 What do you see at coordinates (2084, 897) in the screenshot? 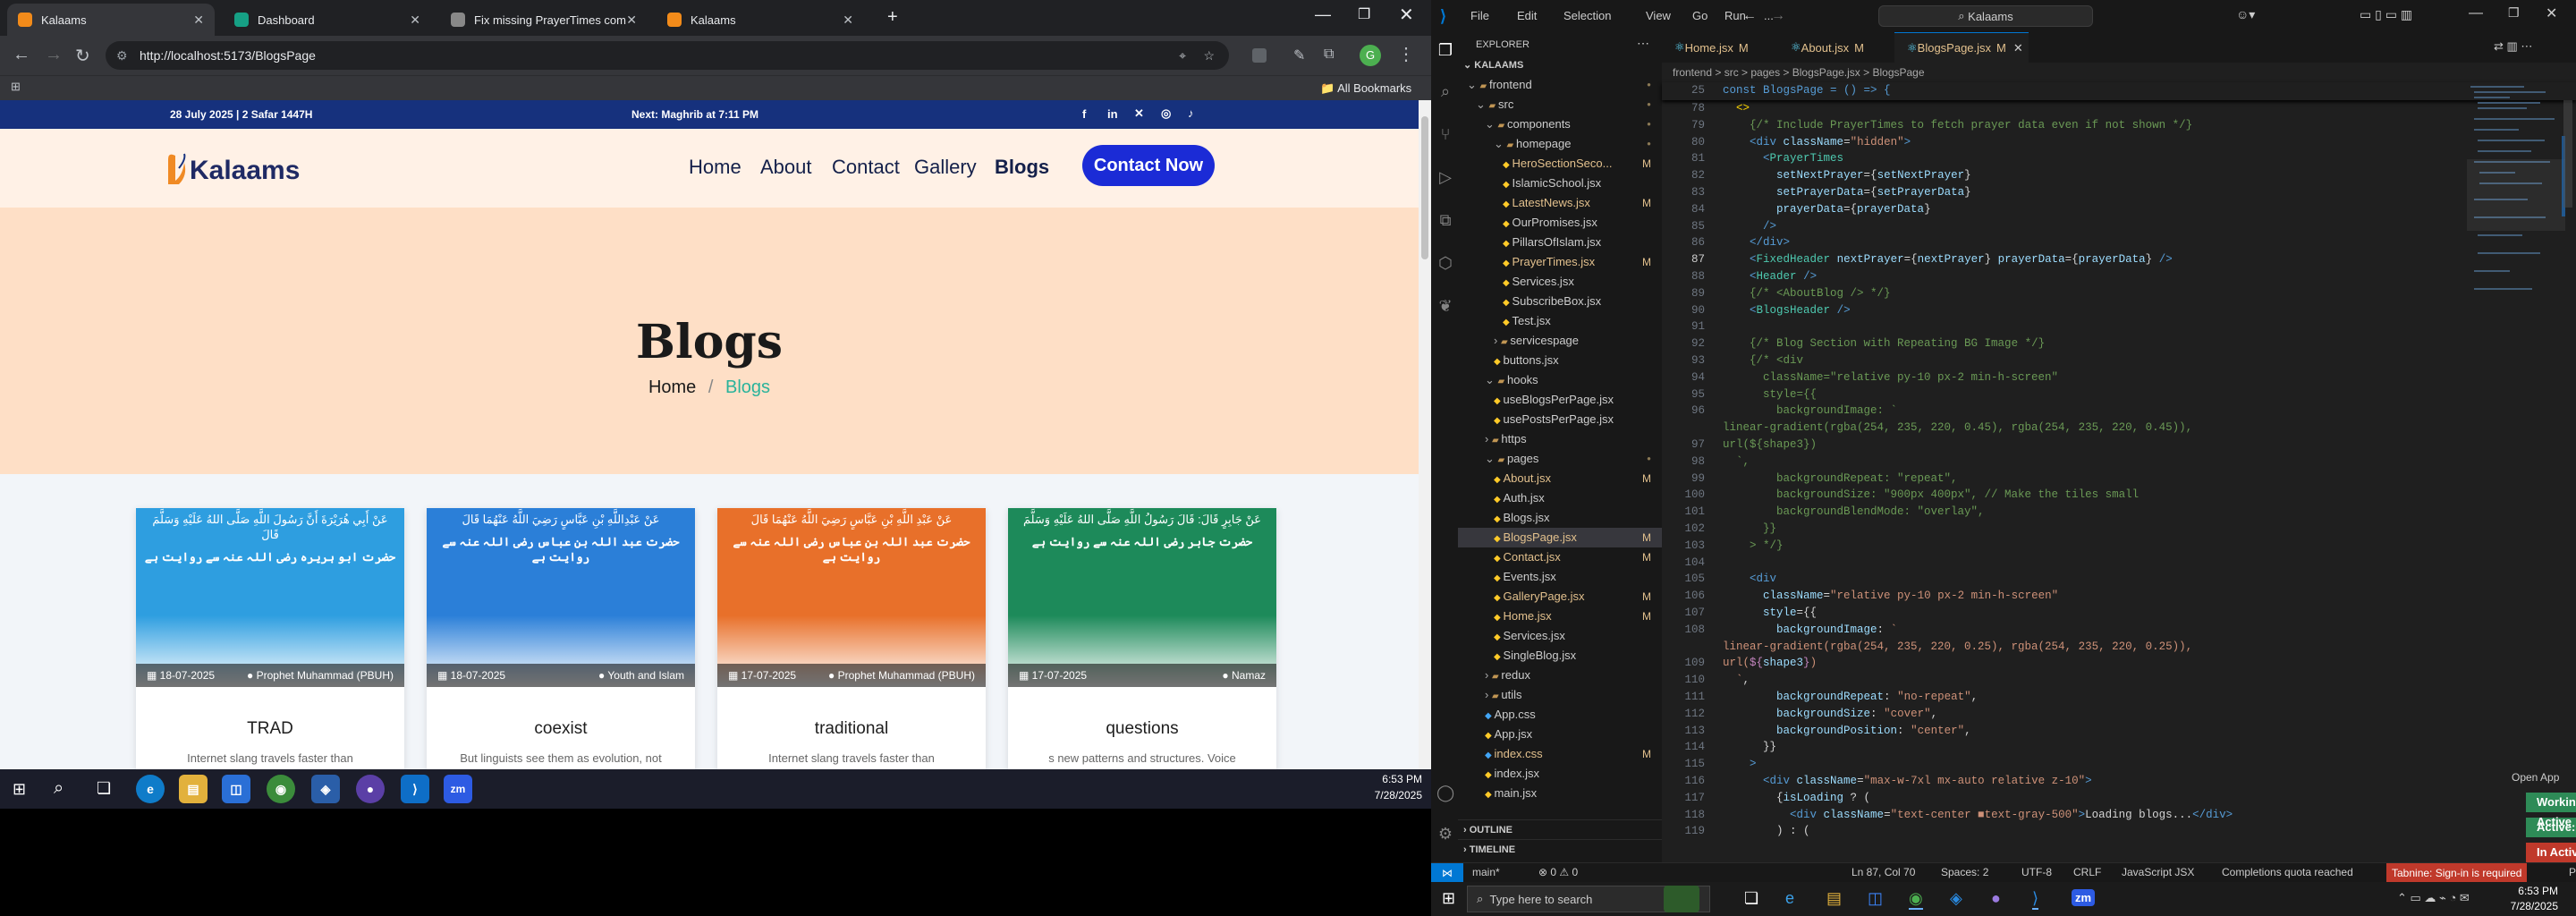
I see `zoom-taskbar-icon: zm` at bounding box center [2084, 897].